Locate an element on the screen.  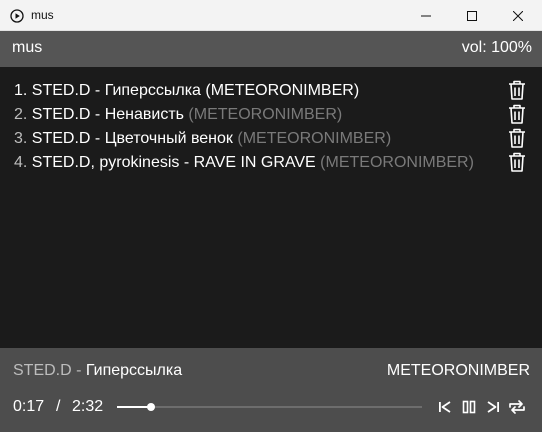
now-playing-title: Гиперссылка is located at coordinates (134, 370).